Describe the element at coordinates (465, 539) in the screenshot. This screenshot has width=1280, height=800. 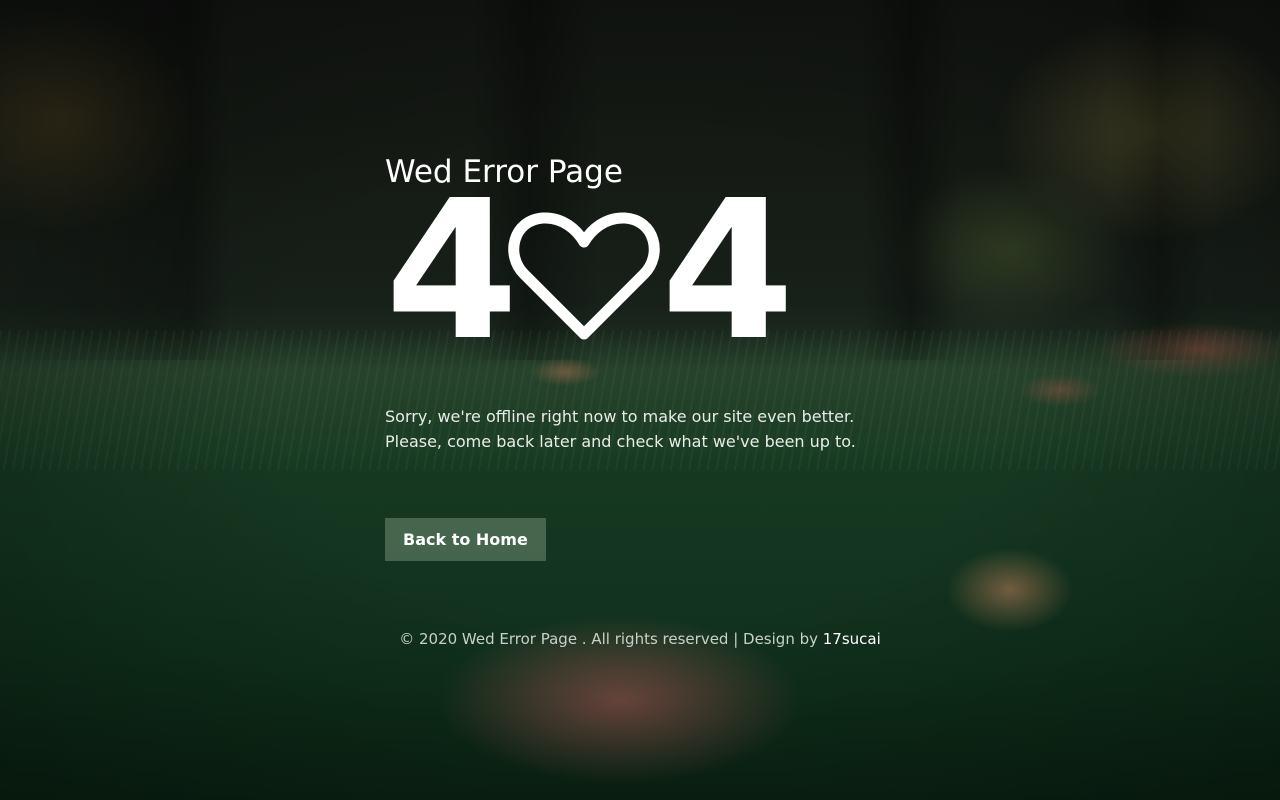
I see `back-to-home-button: Back to Home` at that location.